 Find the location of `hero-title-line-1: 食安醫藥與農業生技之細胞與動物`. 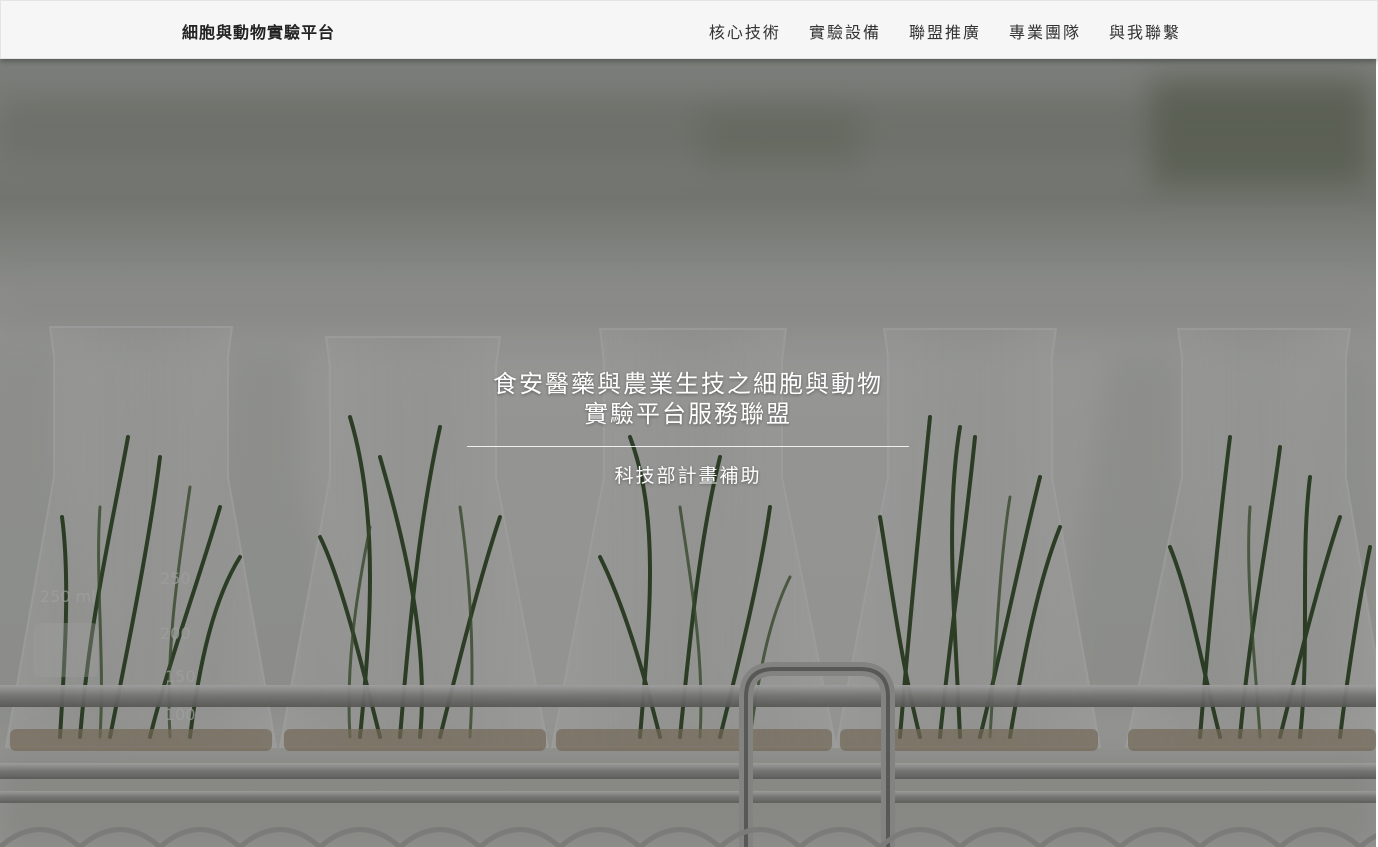

hero-title-line-1: 食安醫藥與農業生技之細胞與動物 is located at coordinates (688, 384).